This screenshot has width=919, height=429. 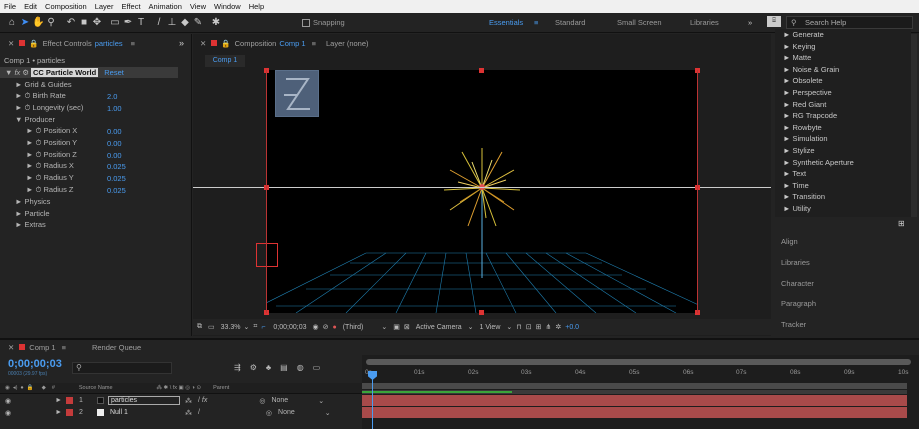 What do you see at coordinates (843, 128) in the screenshot?
I see `effects-category: ► Rowbyte` at bounding box center [843, 128].